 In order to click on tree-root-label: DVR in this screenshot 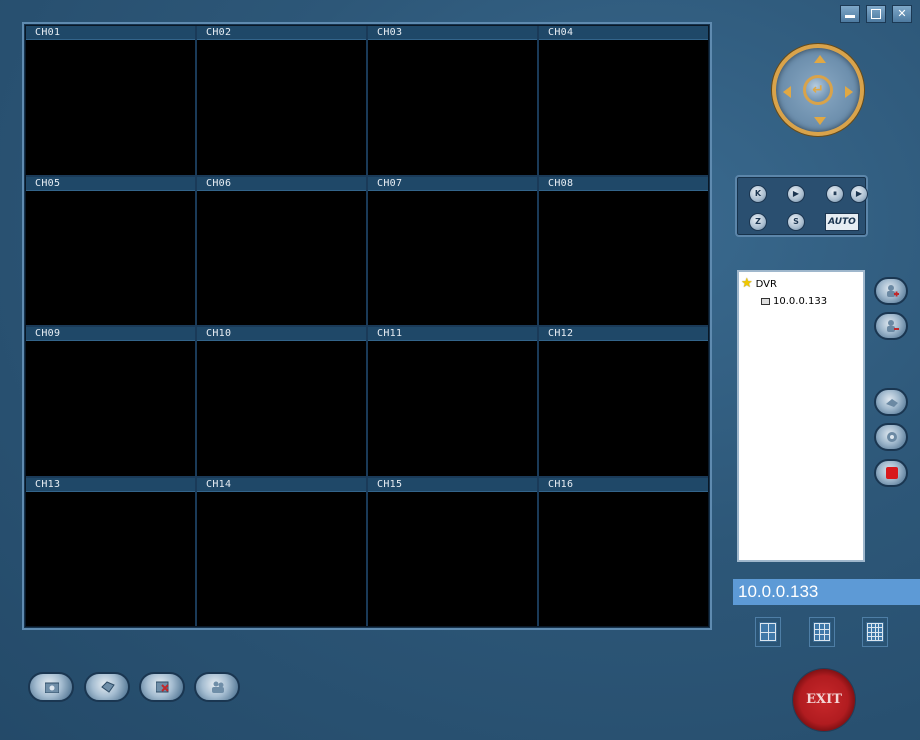, I will do `click(766, 284)`.